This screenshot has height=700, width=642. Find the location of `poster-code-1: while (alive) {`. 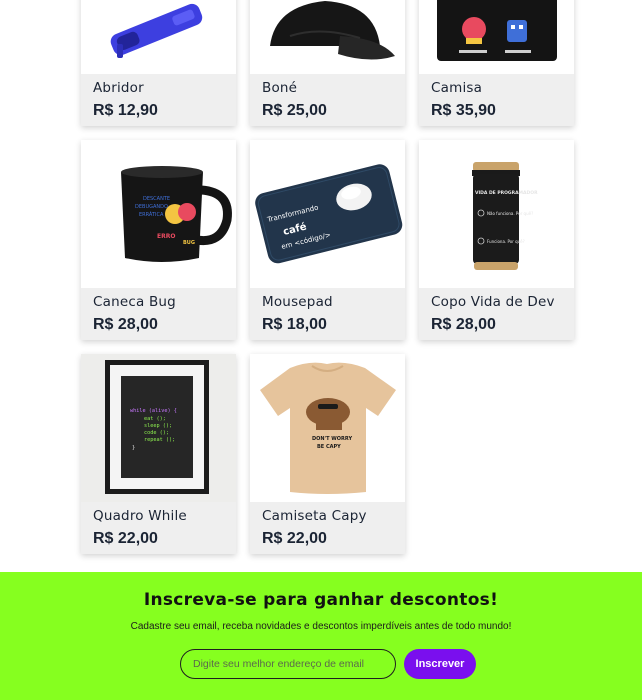

poster-code-1: while (alive) { is located at coordinates (153, 411).